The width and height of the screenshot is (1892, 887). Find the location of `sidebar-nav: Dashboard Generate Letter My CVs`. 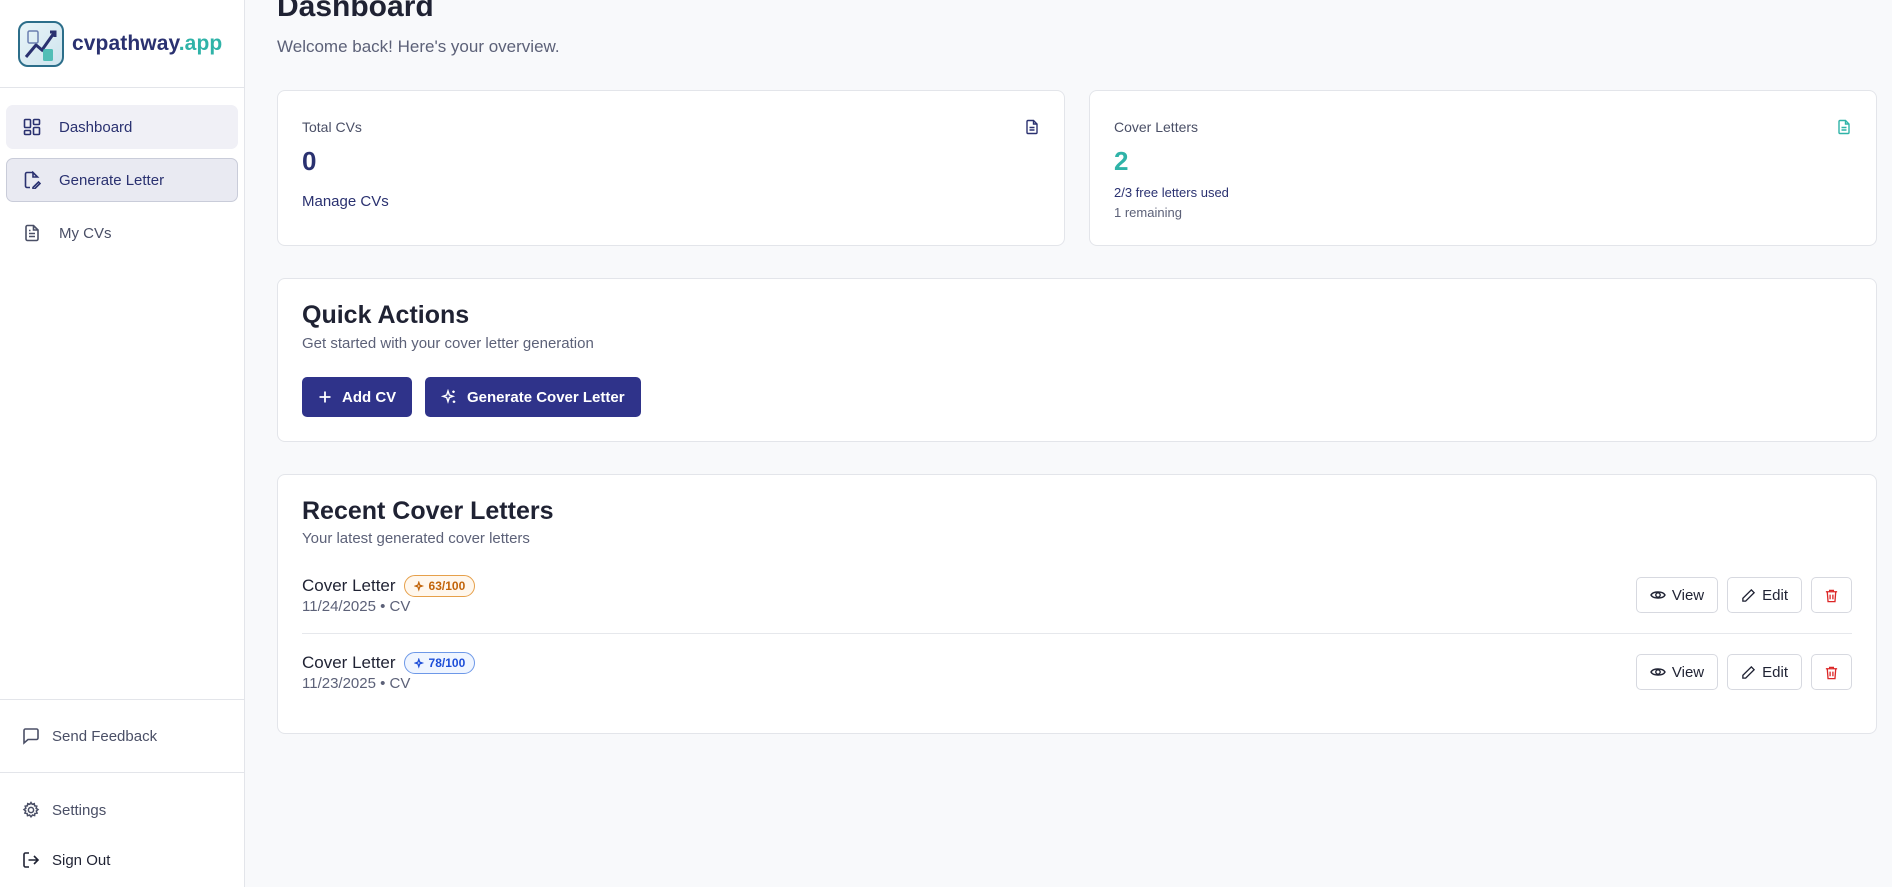

sidebar-nav: Dashboard Generate Letter My CVs is located at coordinates (122, 171).